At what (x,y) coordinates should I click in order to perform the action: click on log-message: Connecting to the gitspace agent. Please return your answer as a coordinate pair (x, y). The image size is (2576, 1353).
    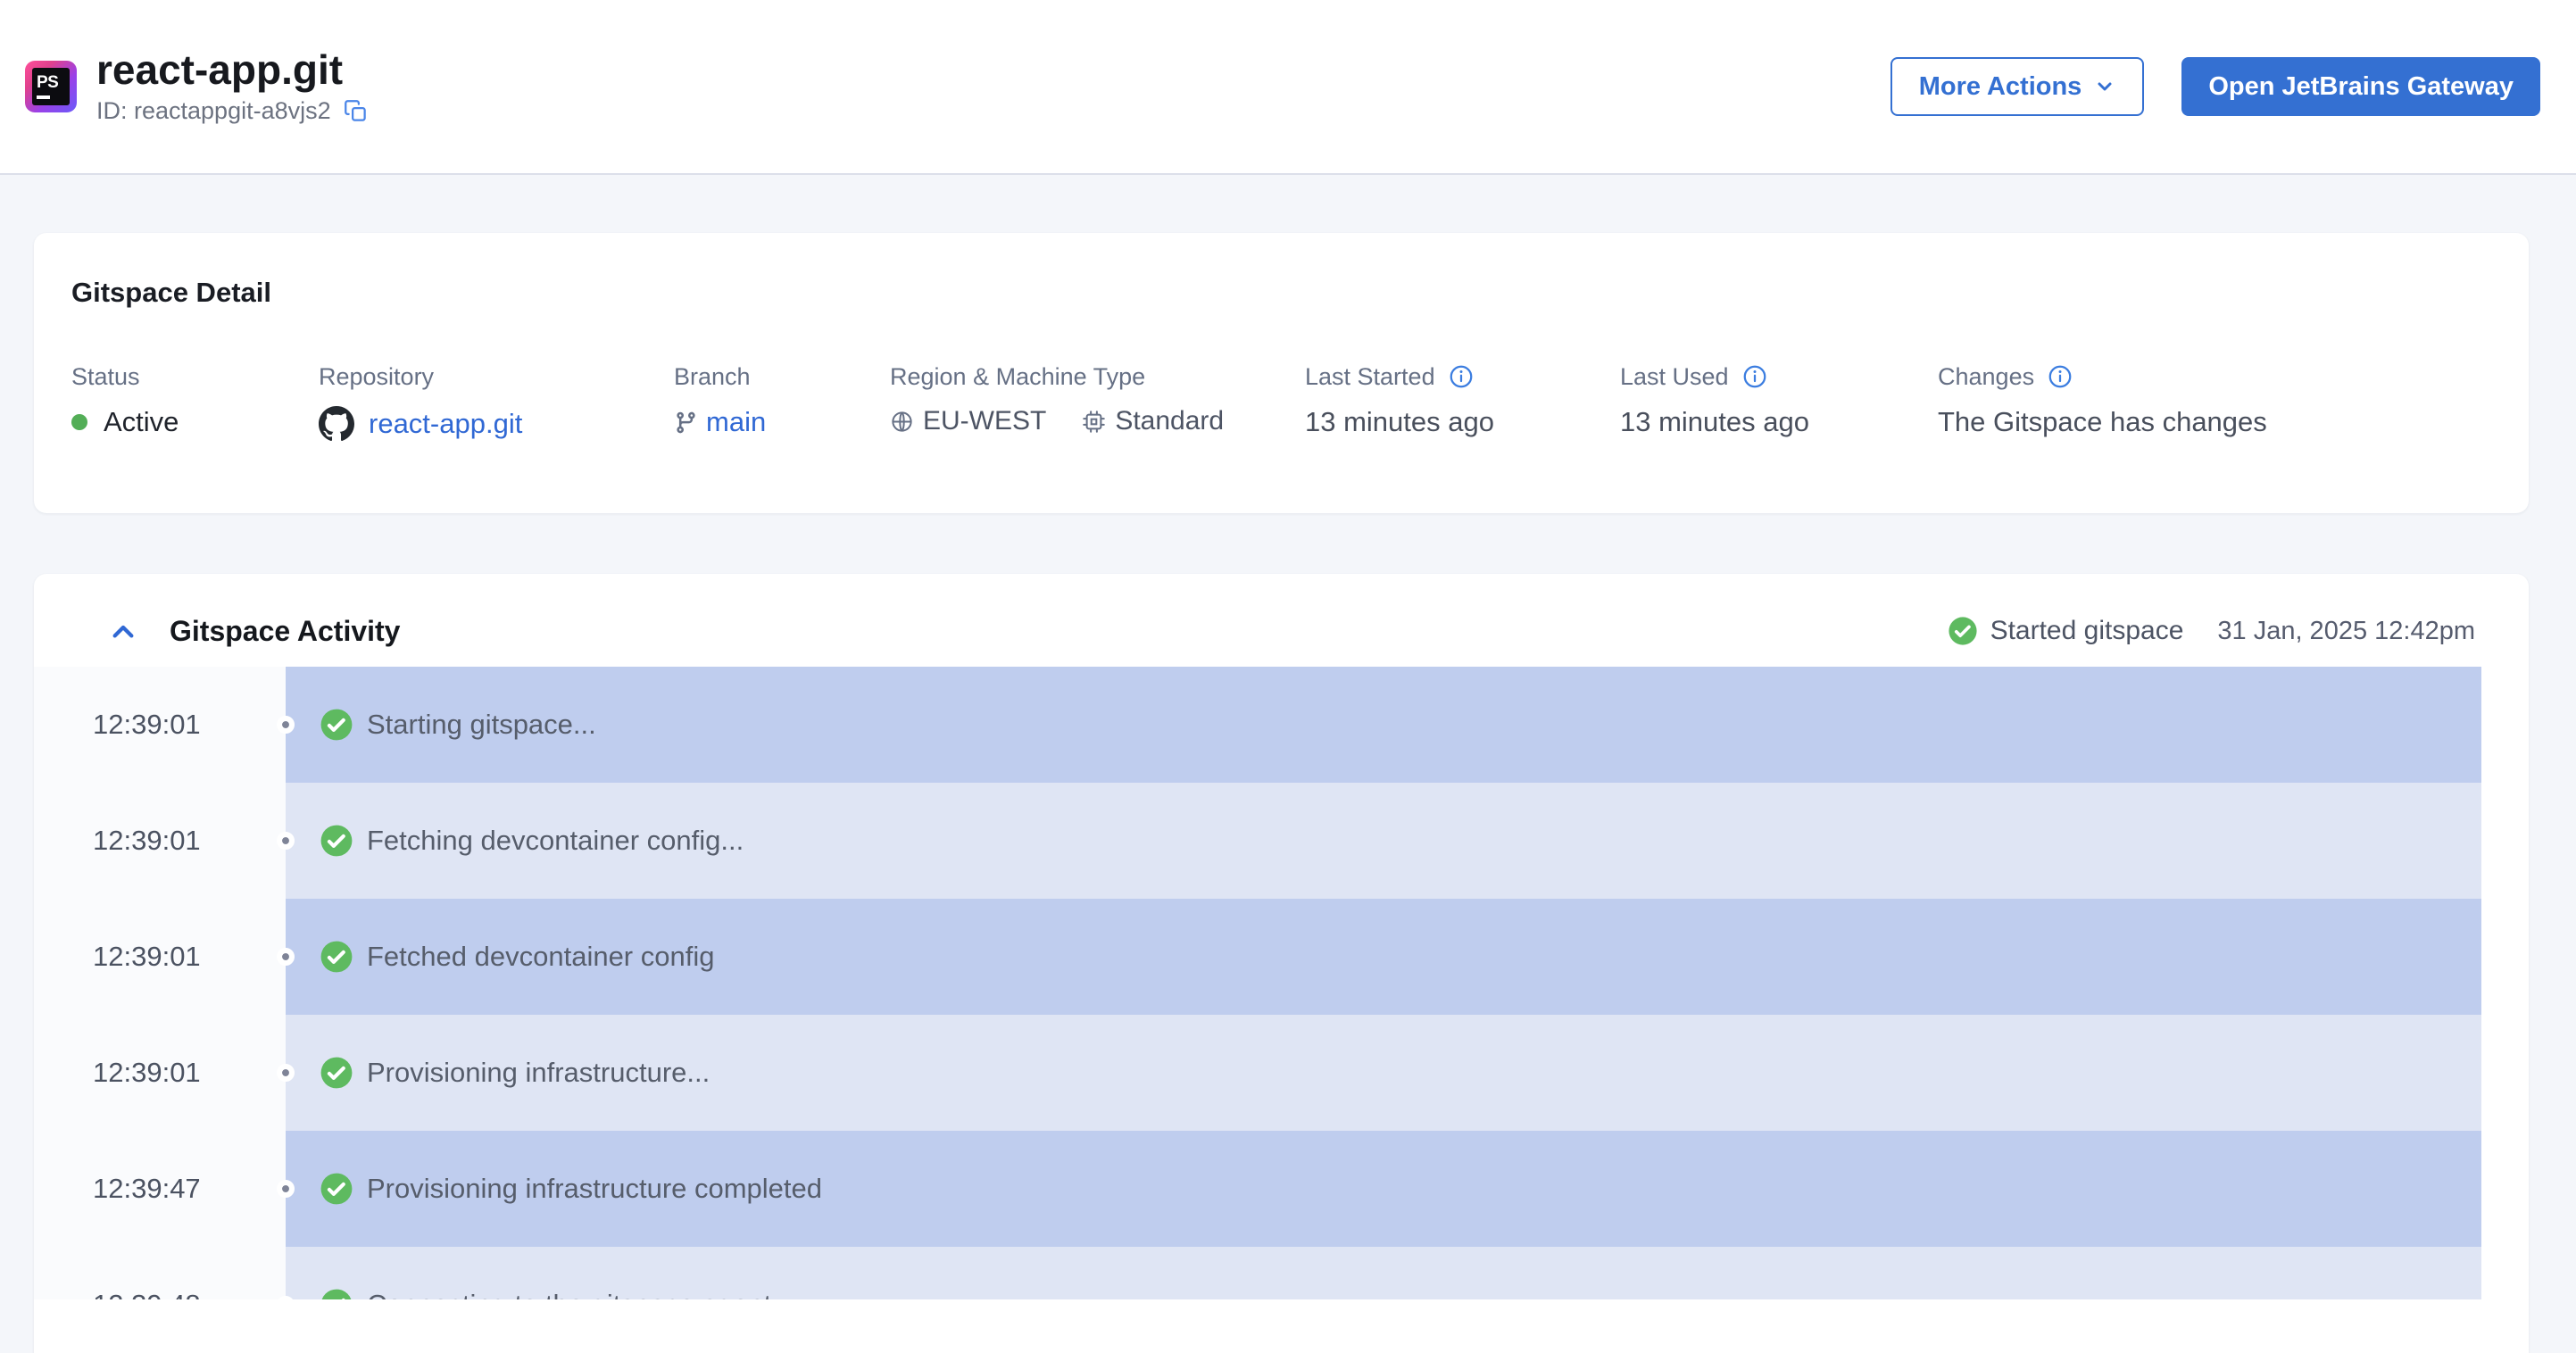
    Looking at the image, I should click on (569, 1294).